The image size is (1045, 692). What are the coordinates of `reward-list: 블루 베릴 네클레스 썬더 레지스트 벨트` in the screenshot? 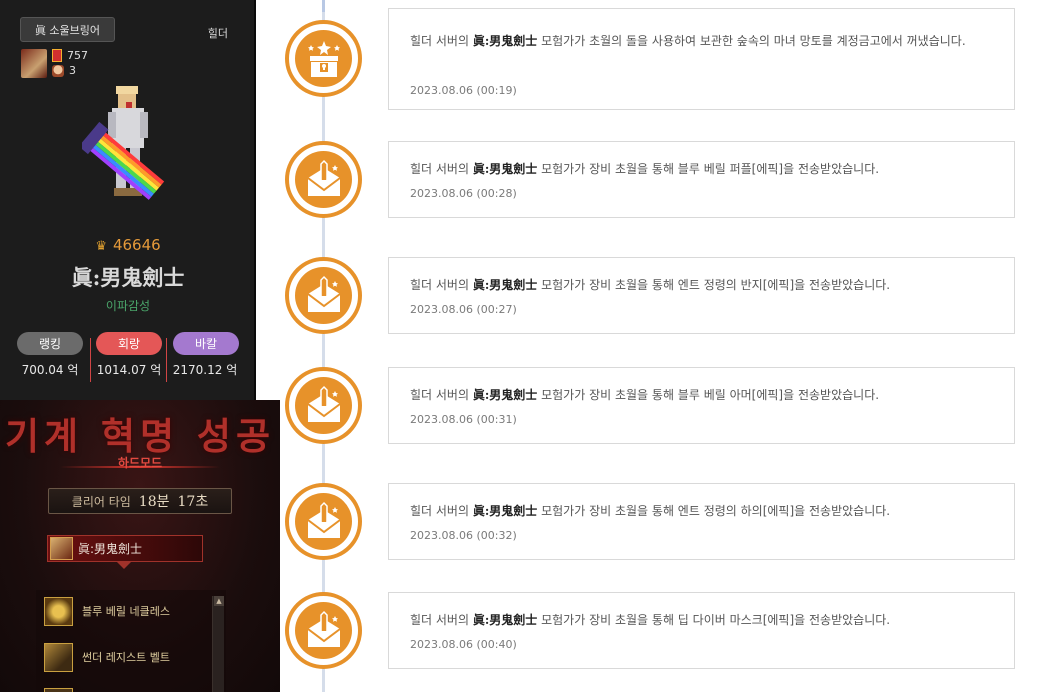 It's located at (131, 641).